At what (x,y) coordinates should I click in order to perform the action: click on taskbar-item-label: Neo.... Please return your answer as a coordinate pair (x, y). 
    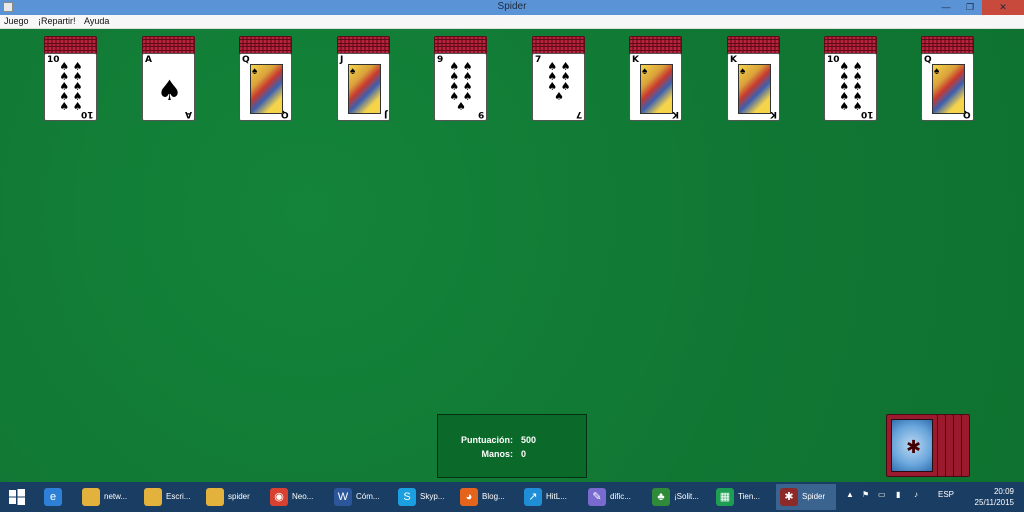
    Looking at the image, I should click on (303, 496).